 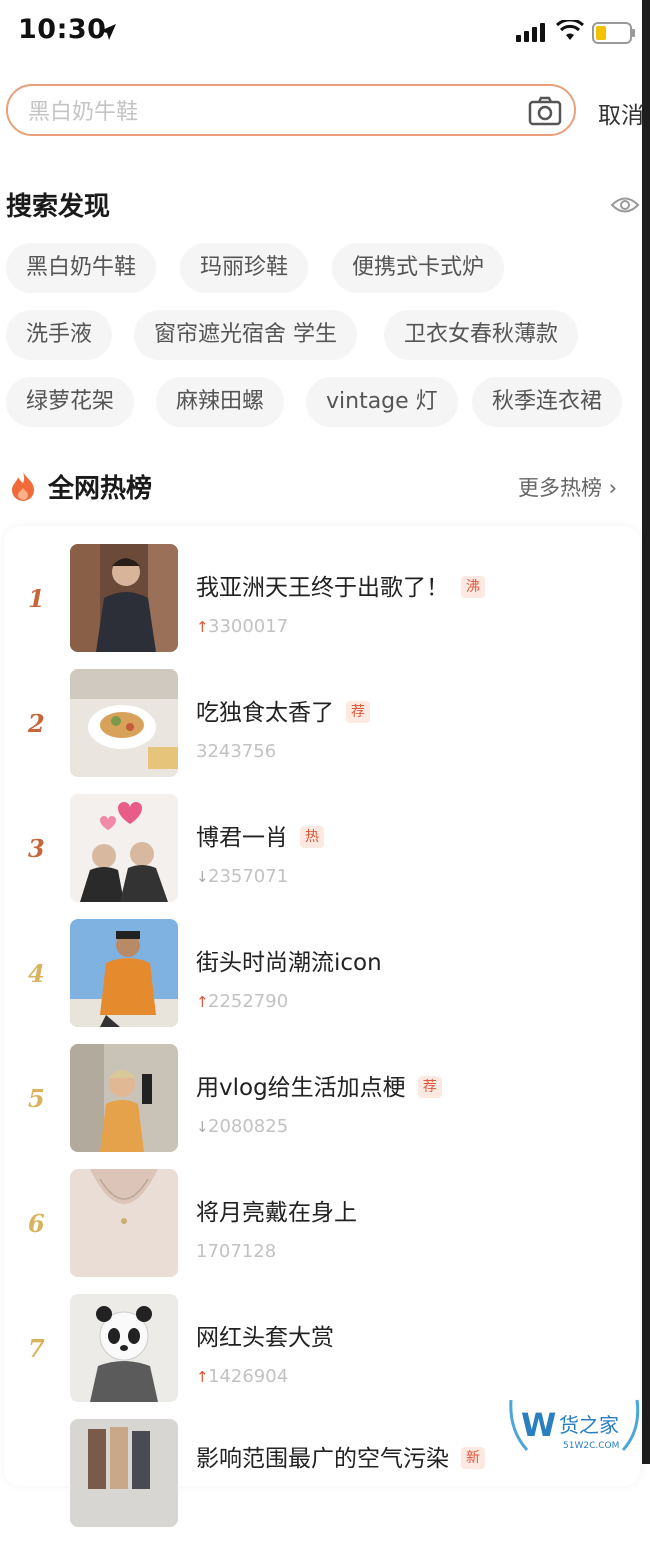 I want to click on camera-icon, so click(x=545, y=111).